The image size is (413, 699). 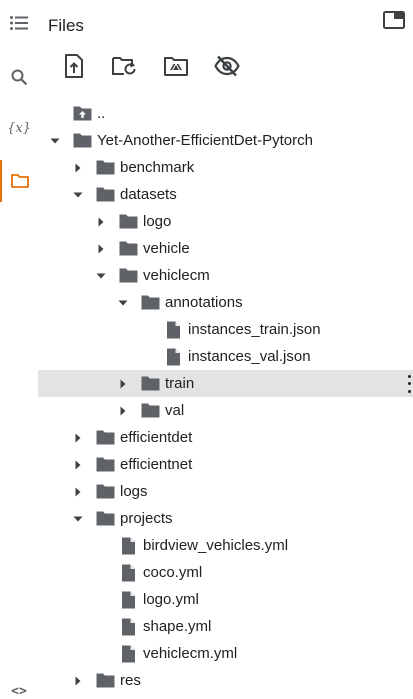 I want to click on folder-row: val, so click(x=206, y=410).